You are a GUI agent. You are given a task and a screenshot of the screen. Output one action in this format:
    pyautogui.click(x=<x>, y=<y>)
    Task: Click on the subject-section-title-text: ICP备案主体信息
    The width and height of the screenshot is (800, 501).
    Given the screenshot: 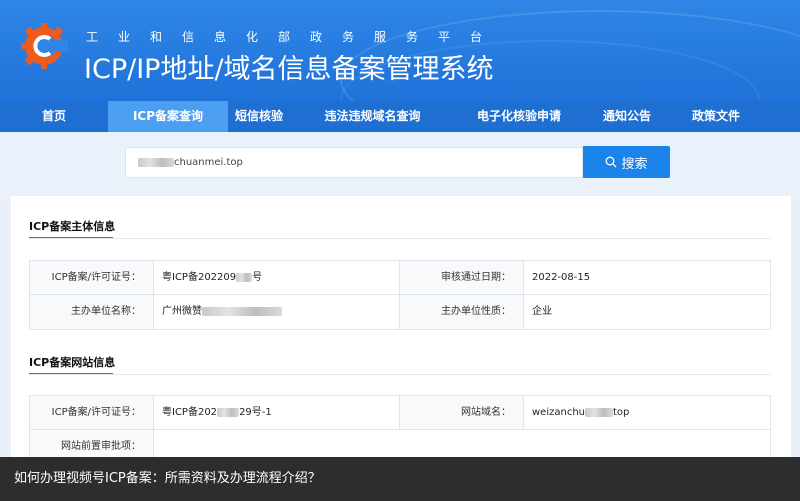 What is the action you would take?
    pyautogui.click(x=72, y=226)
    